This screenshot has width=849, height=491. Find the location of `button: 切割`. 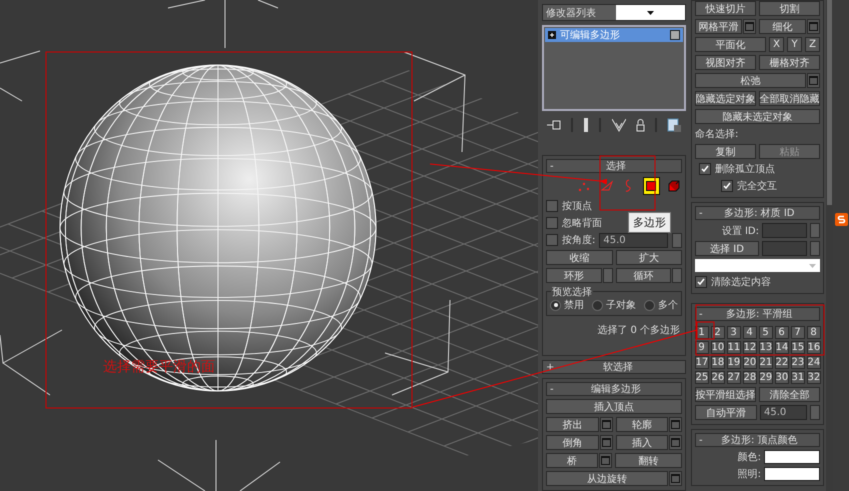

button: 切割 is located at coordinates (789, 8).